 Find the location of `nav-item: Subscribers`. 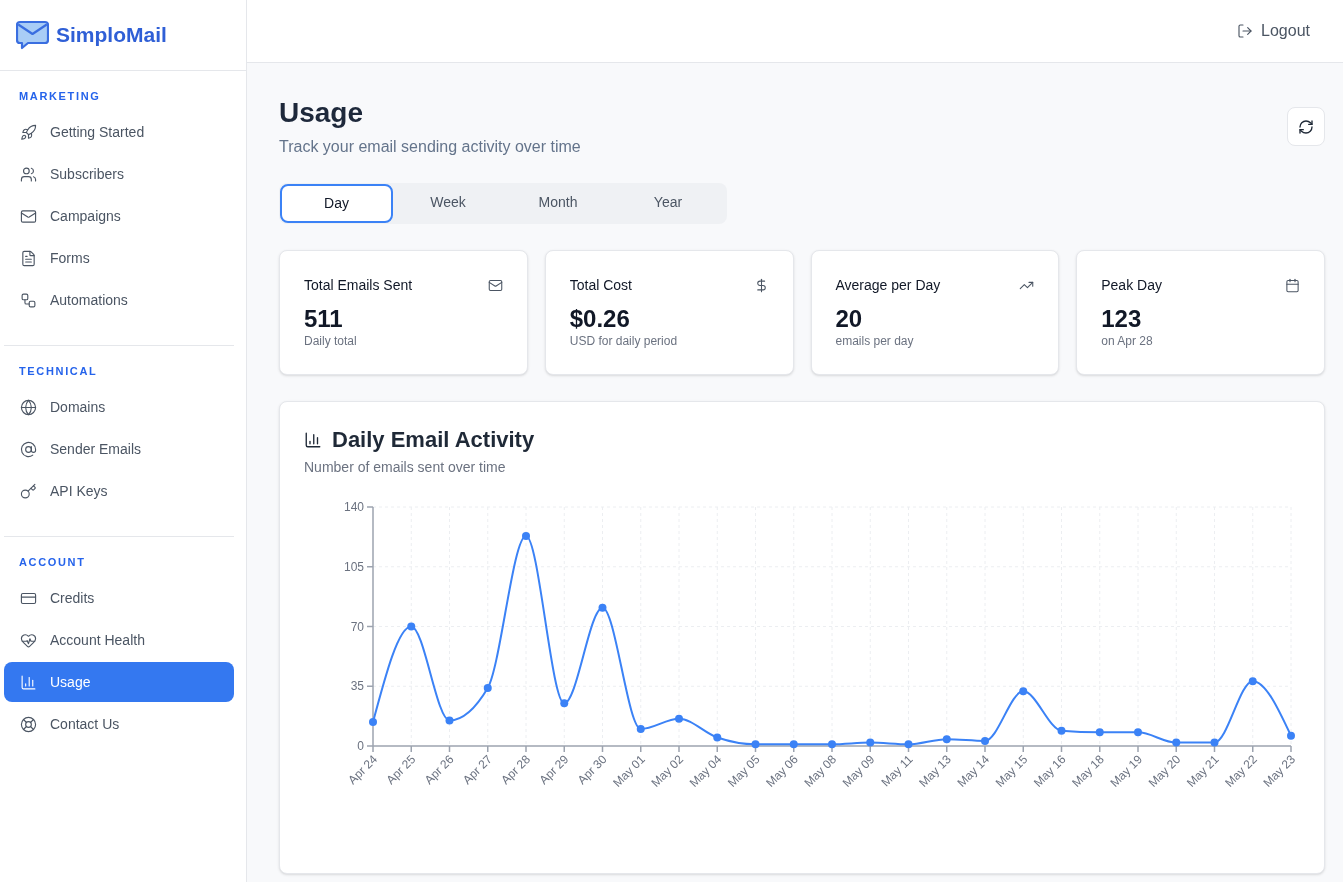

nav-item: Subscribers is located at coordinates (119, 174).